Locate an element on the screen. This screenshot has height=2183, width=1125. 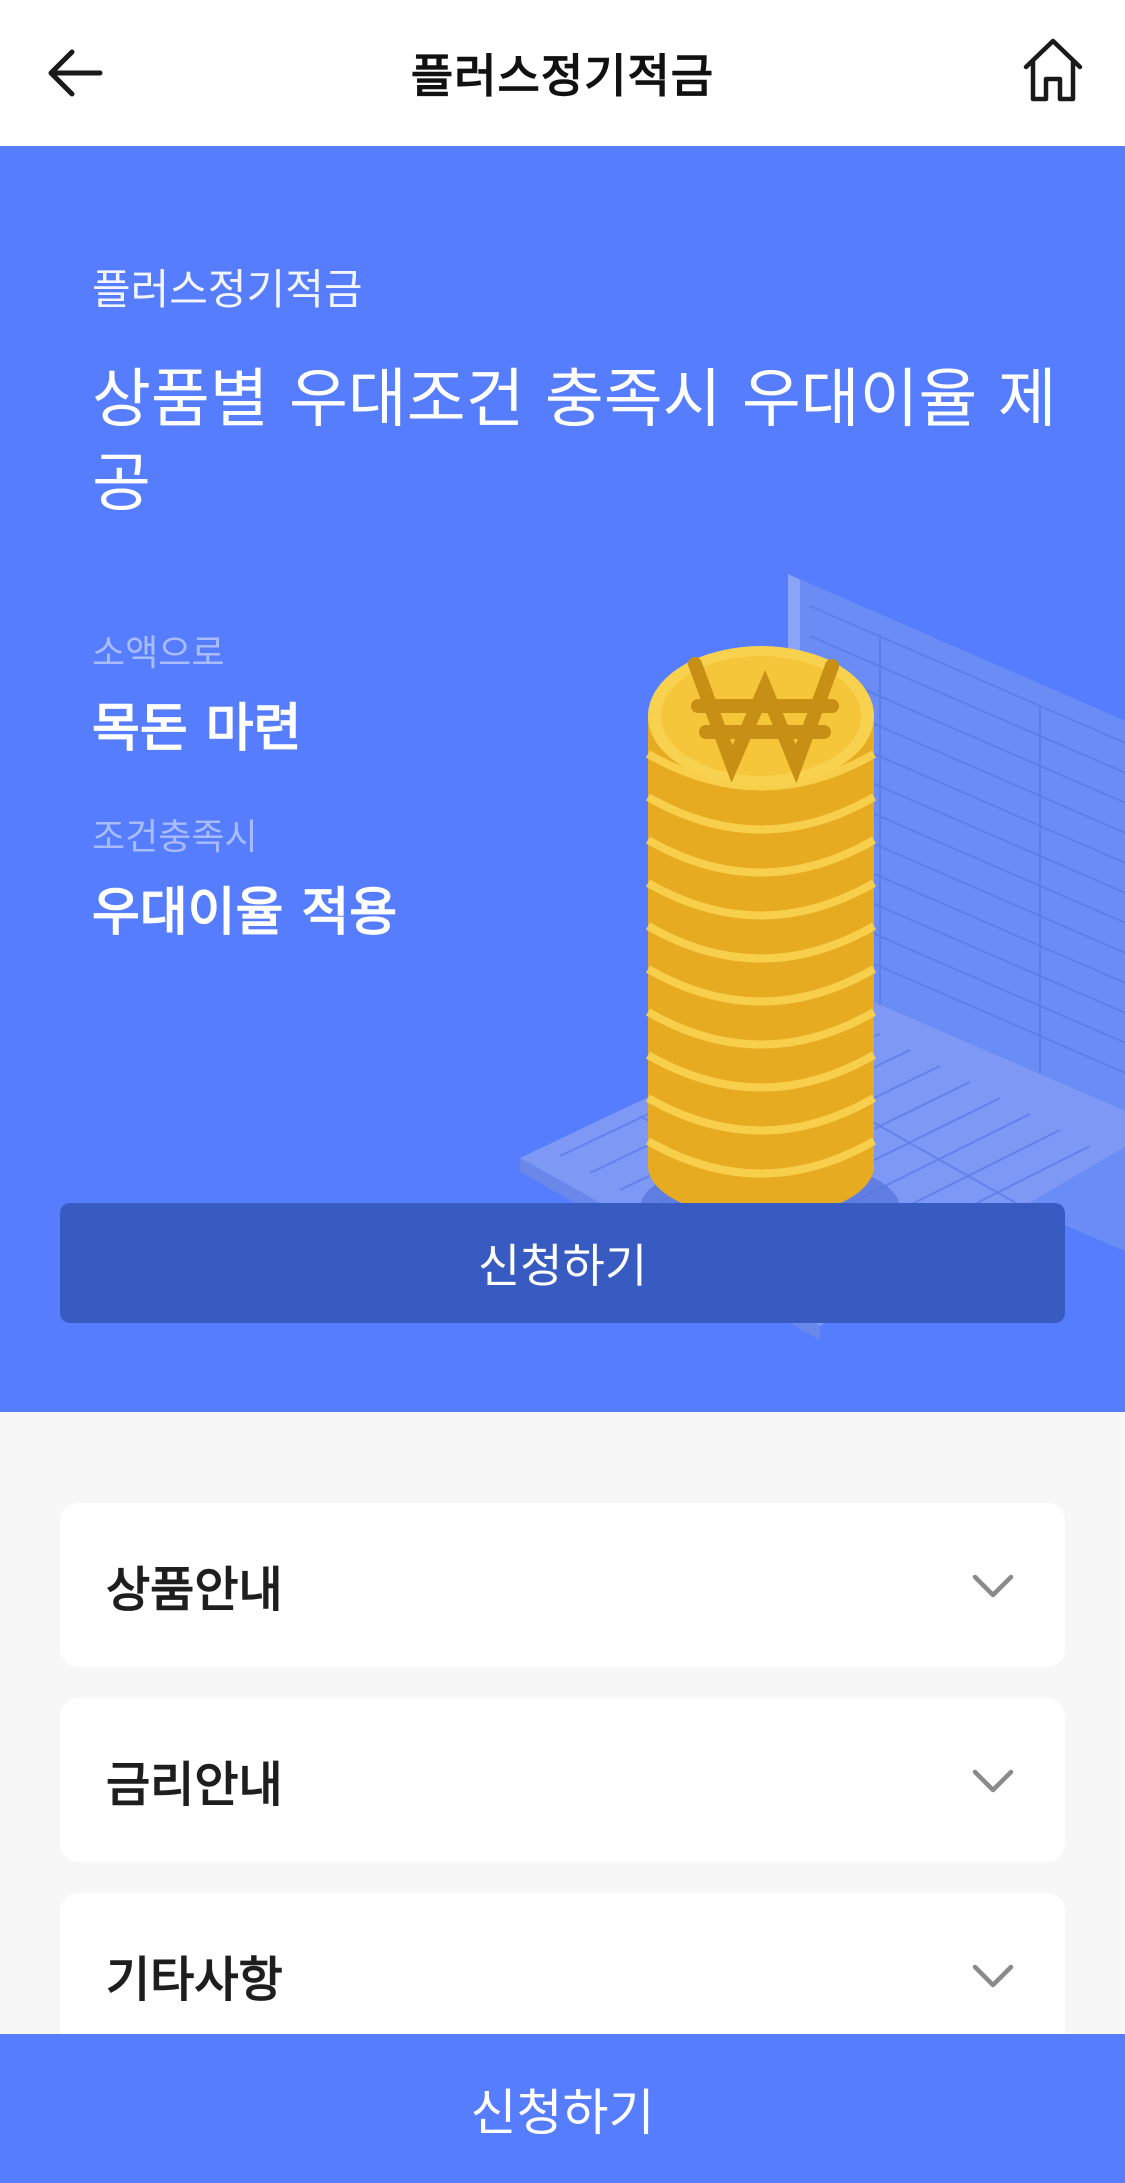
accordion-label: 금리안내 is located at coordinates (194, 1785).